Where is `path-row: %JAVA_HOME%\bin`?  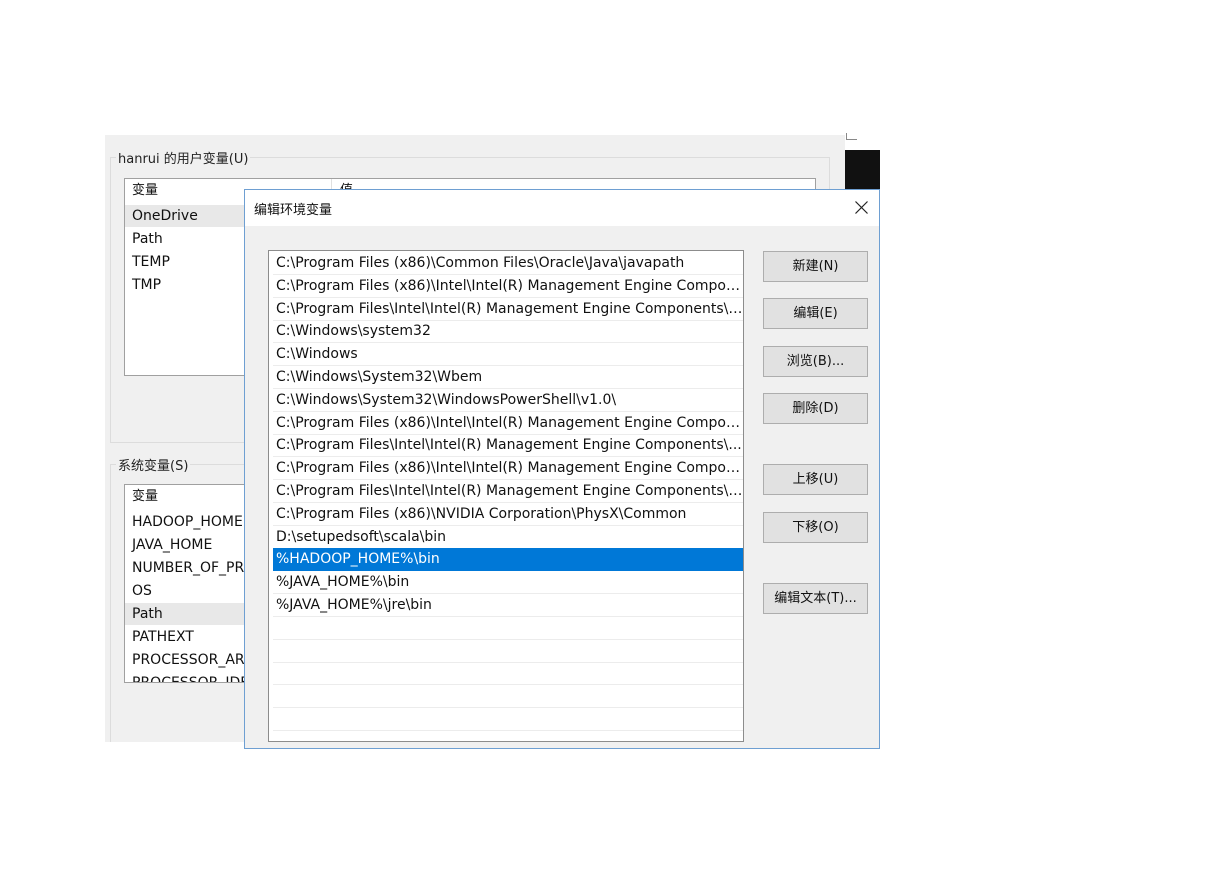
path-row: %JAVA_HOME%\bin is located at coordinates (508, 583).